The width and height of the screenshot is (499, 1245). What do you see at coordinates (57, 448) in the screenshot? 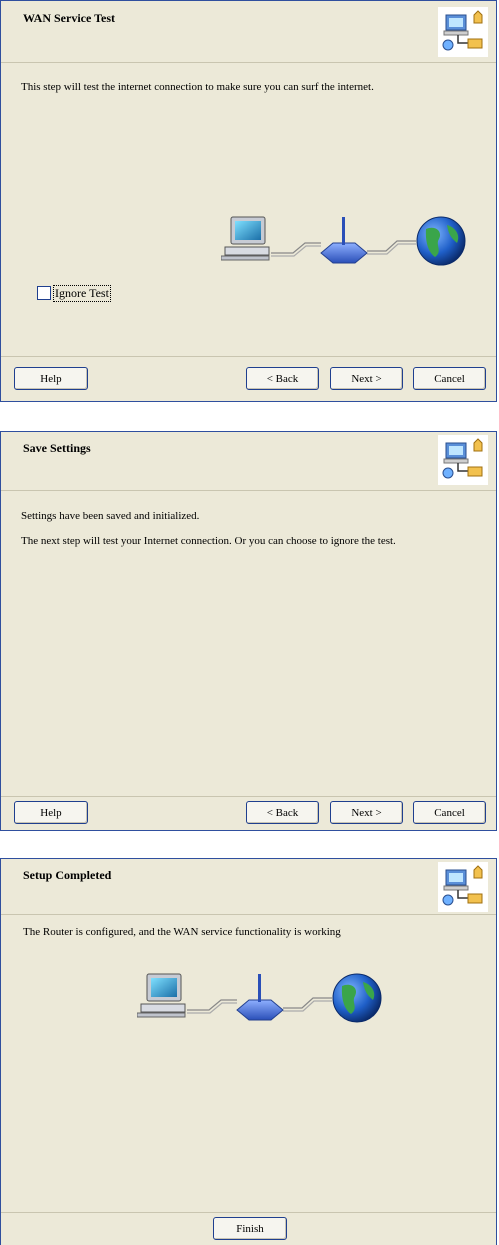
I see `page-title: Save Settings` at bounding box center [57, 448].